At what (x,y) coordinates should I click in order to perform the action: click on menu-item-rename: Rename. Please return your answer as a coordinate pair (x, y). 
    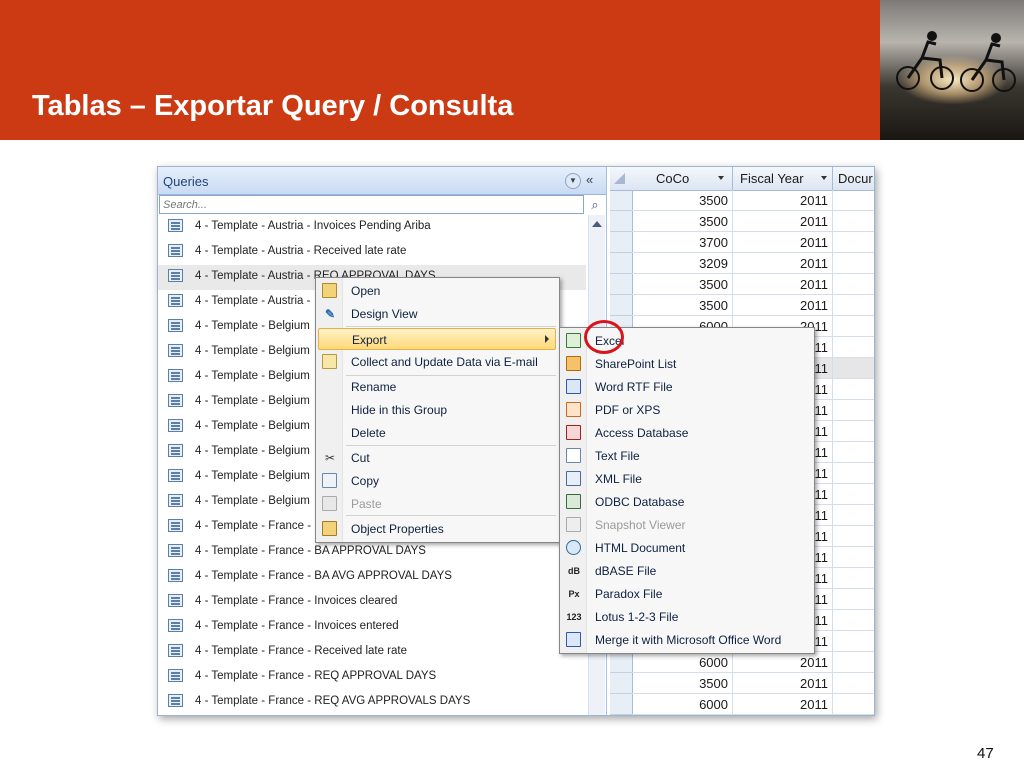
    Looking at the image, I should click on (437, 387).